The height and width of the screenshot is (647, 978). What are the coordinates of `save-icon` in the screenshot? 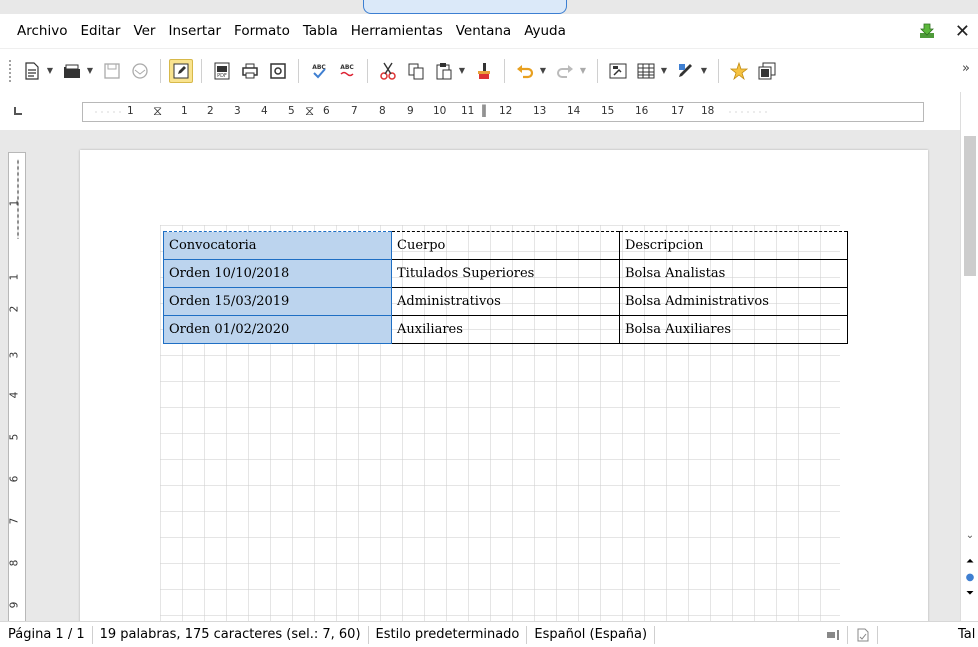 It's located at (112, 71).